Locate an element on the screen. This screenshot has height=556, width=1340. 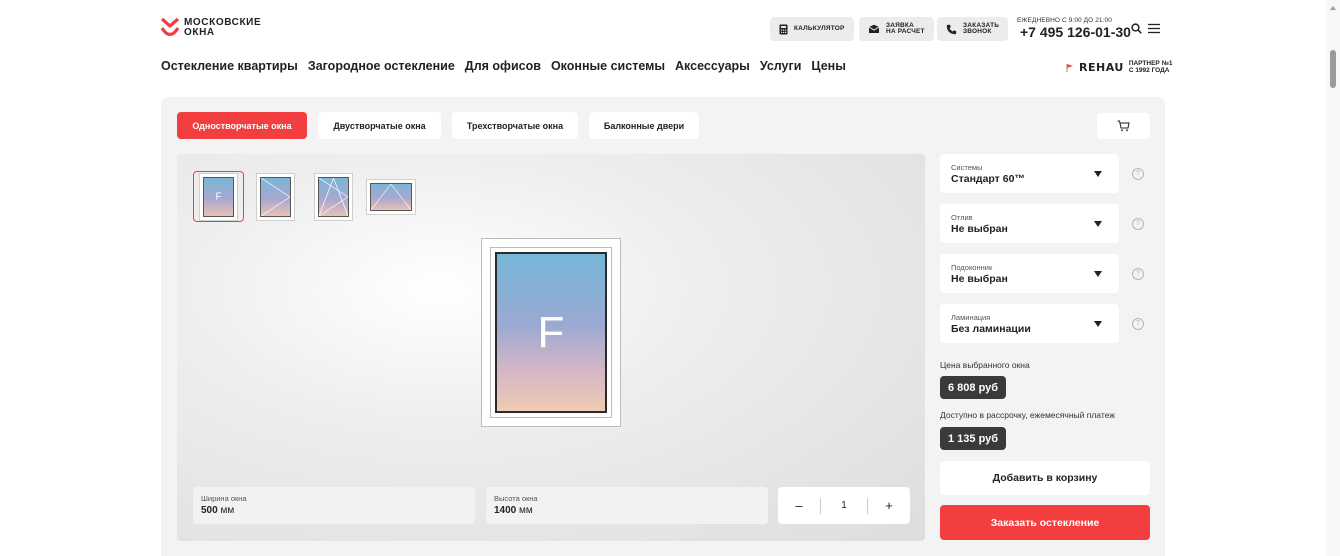
search-icon is located at coordinates (1136, 28).